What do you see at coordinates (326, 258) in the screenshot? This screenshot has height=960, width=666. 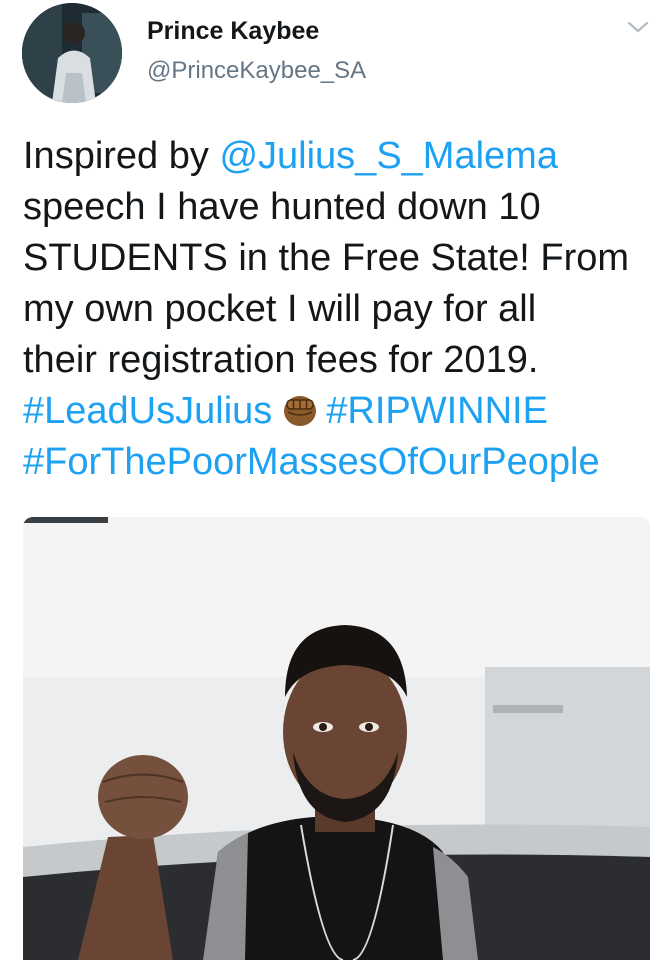 I see `tweet-text-segment: STUDENTS in the Free State! From` at bounding box center [326, 258].